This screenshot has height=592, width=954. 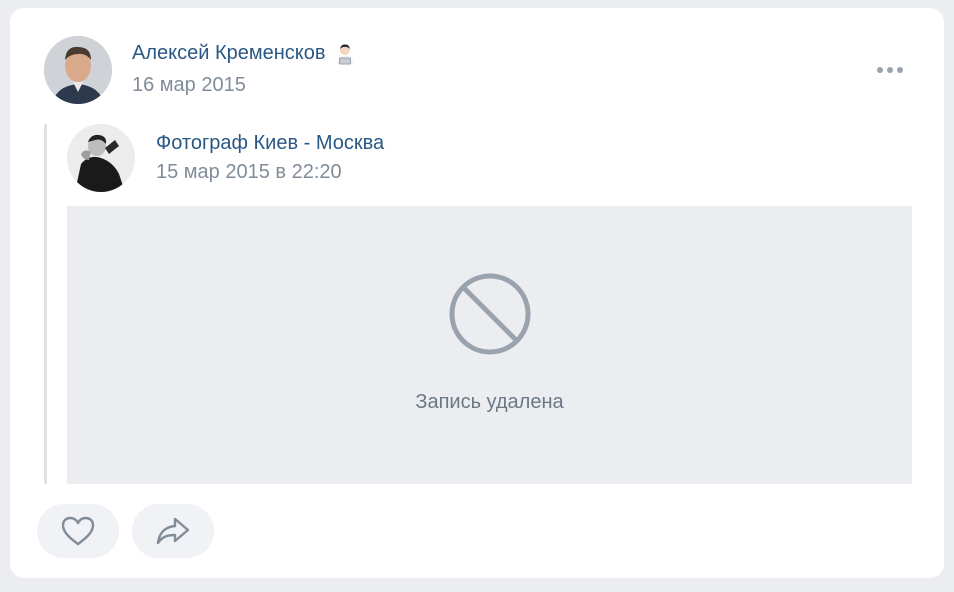 I want to click on more-options-button, so click(x=890, y=70).